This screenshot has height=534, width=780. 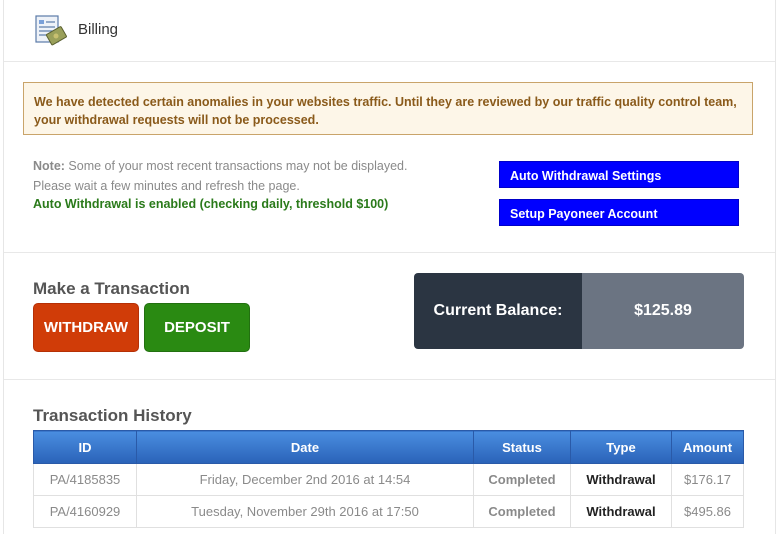 What do you see at coordinates (498, 311) in the screenshot?
I see `balance-label: Current Balance:` at bounding box center [498, 311].